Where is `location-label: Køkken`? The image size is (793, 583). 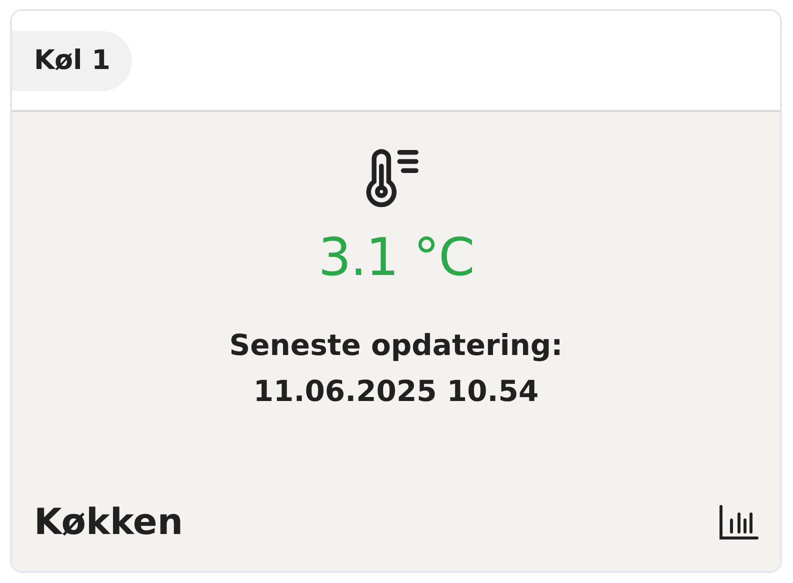 location-label: Køkken is located at coordinates (108, 523).